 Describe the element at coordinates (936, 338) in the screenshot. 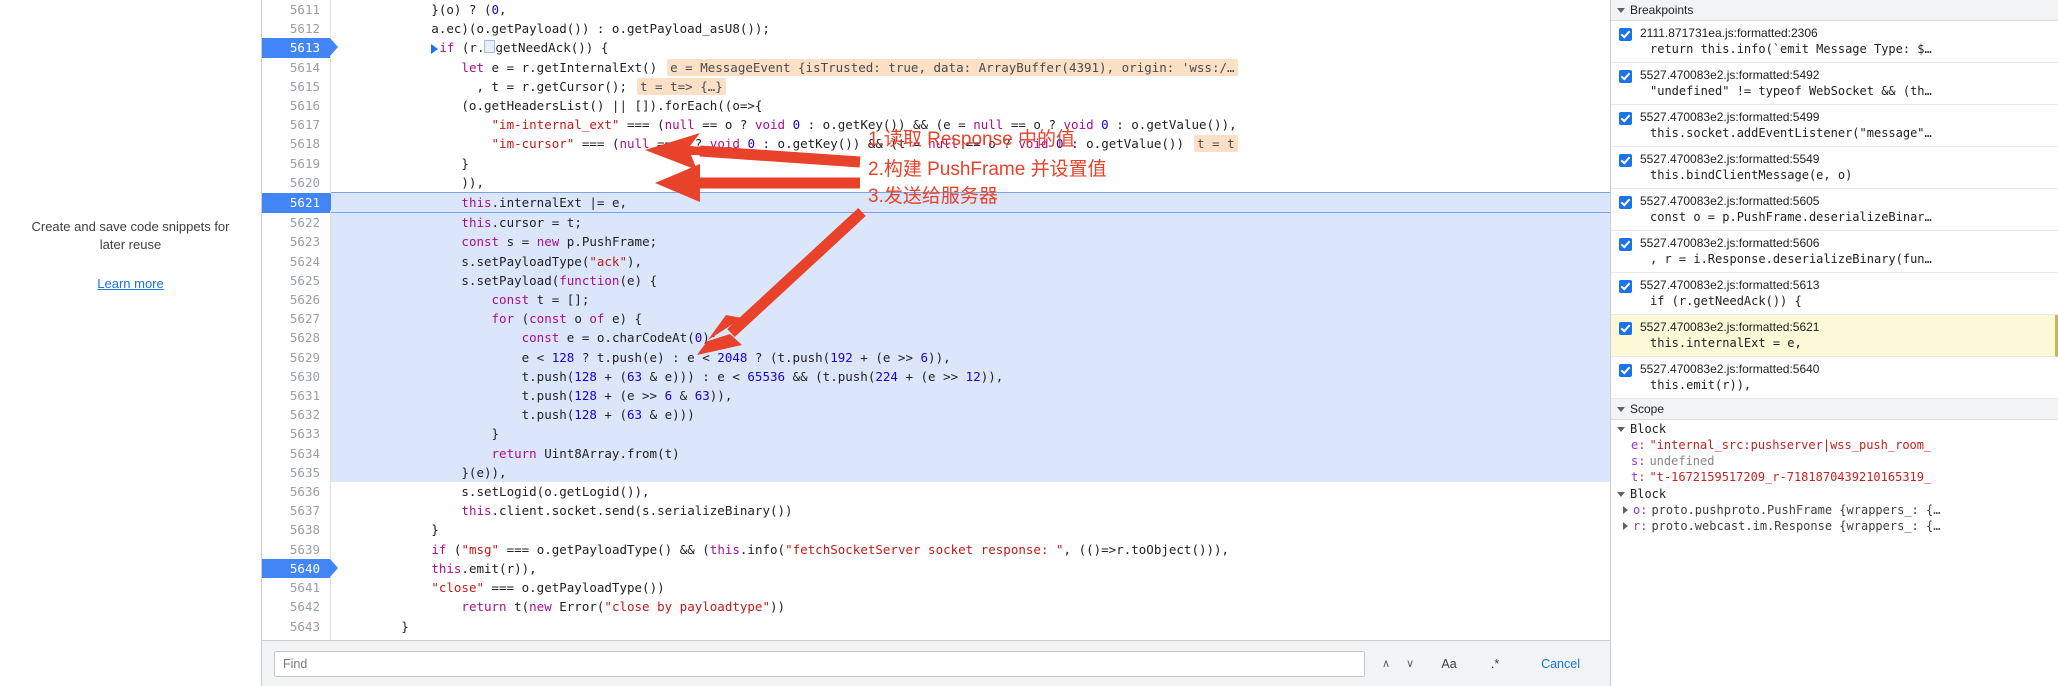

I see `code-line: 5628 const e = o.charCodeAt(0);` at that location.